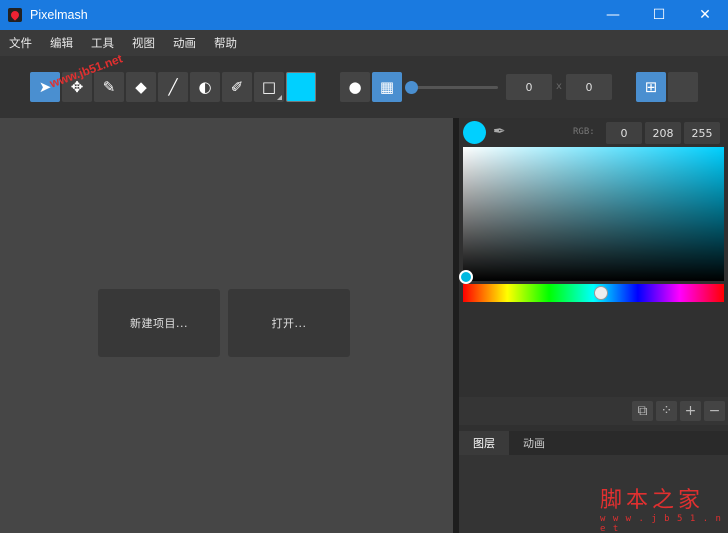 This screenshot has width=728, height=533. What do you see at coordinates (652, 500) in the screenshot?
I see `watermark-brand: 脚本之家` at bounding box center [652, 500].